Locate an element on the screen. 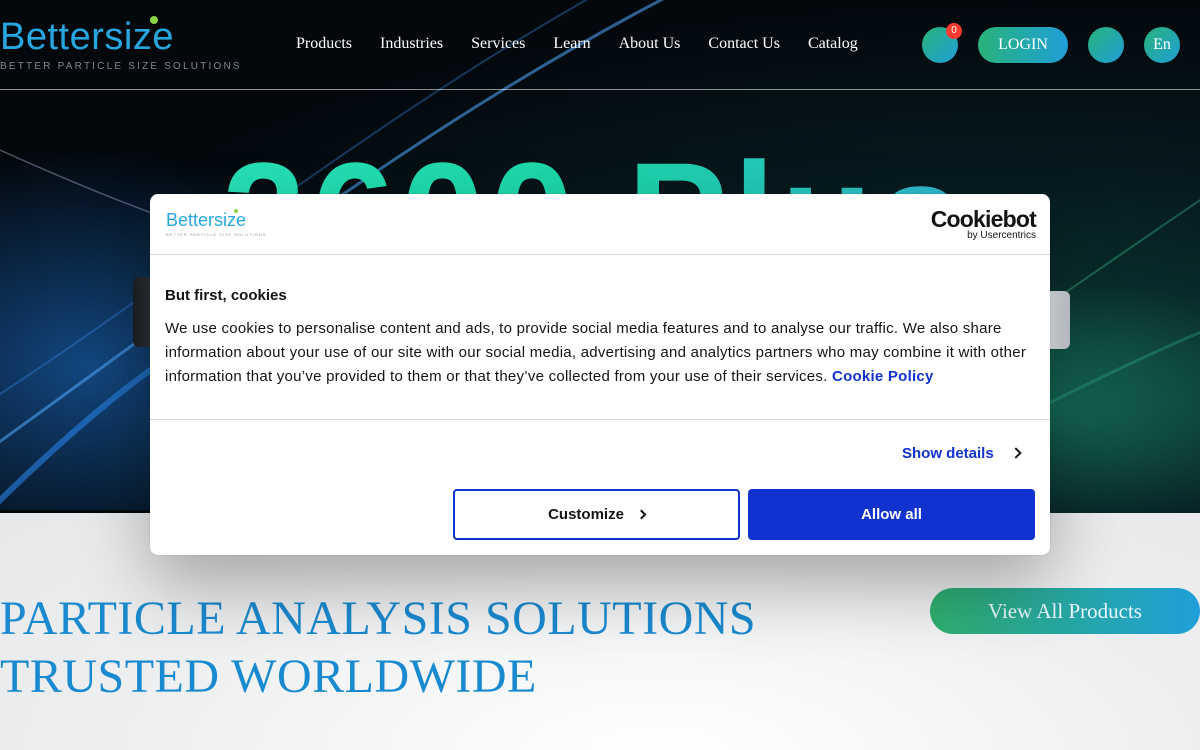 The image size is (1200, 750). cookiebot-wordmark: Cookiebot is located at coordinates (983, 219).